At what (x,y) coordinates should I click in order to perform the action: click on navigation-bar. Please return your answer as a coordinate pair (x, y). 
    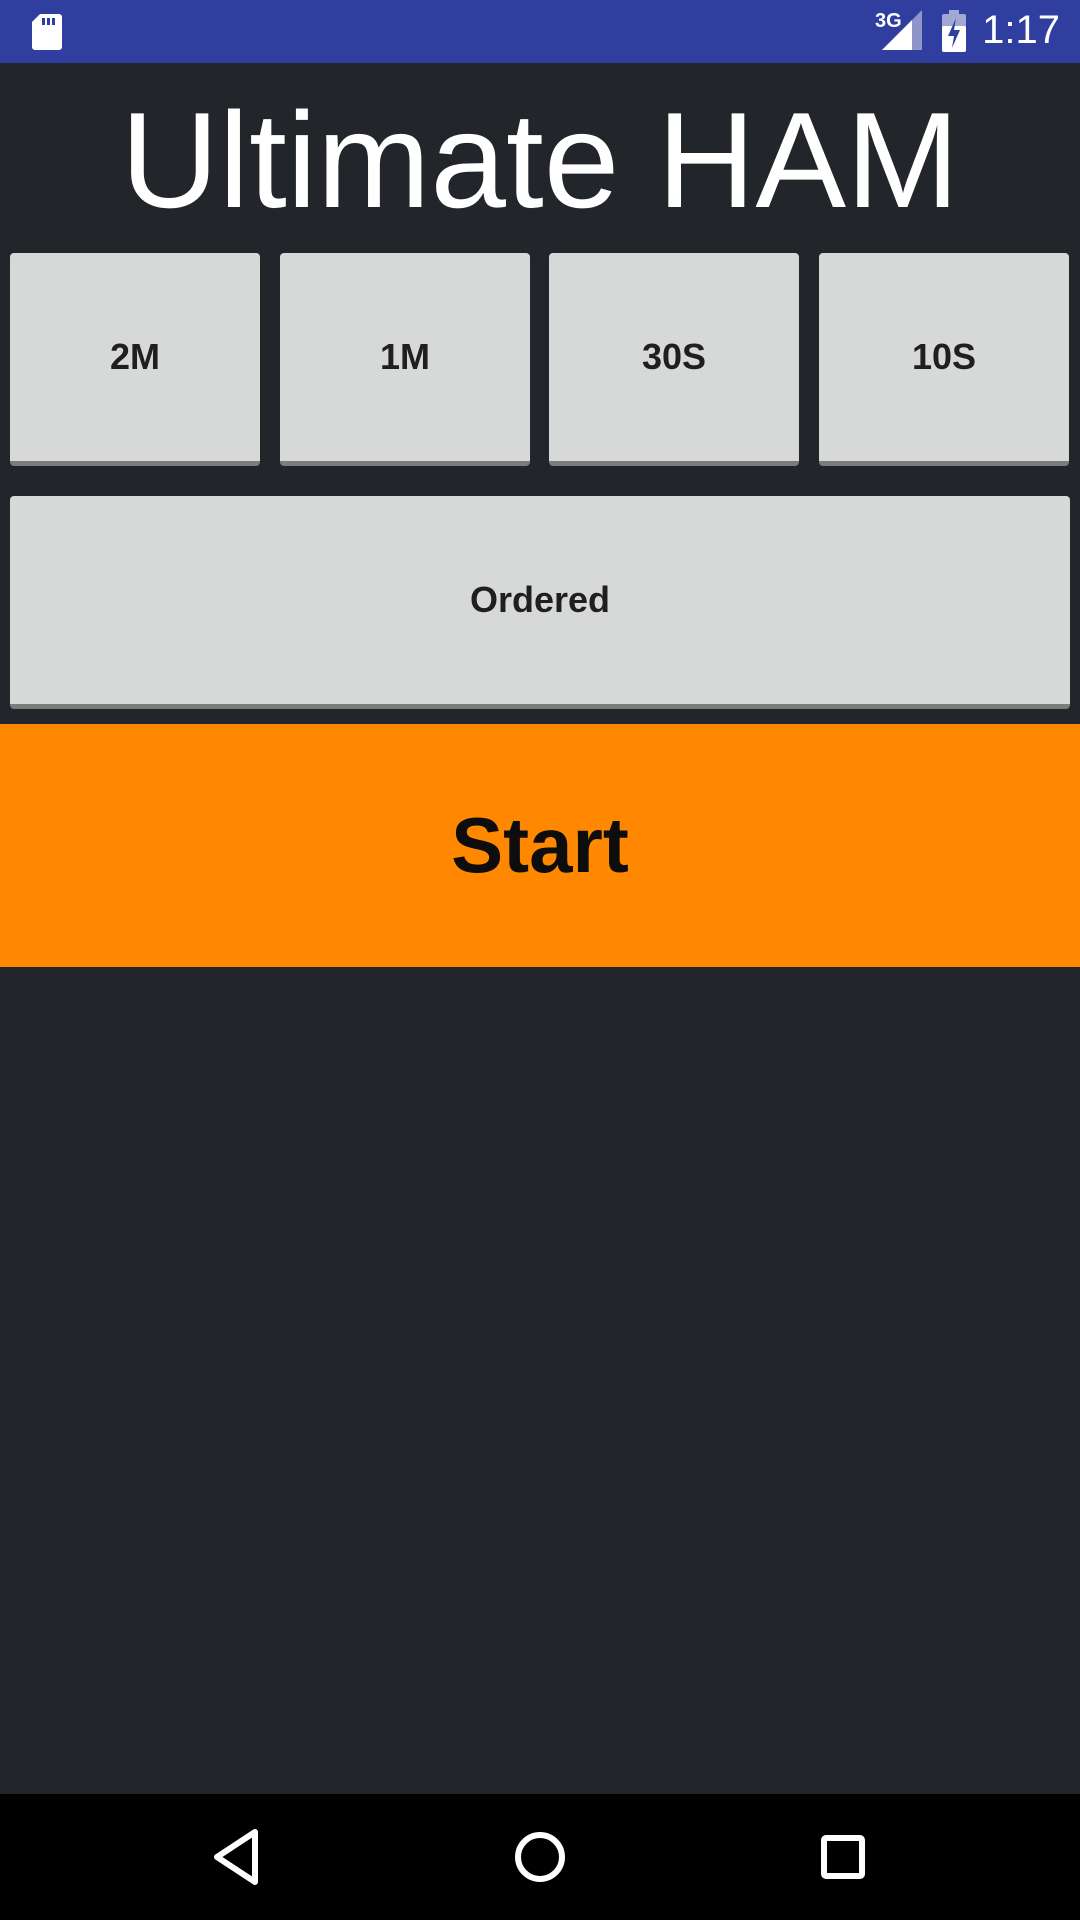
    Looking at the image, I should click on (540, 1857).